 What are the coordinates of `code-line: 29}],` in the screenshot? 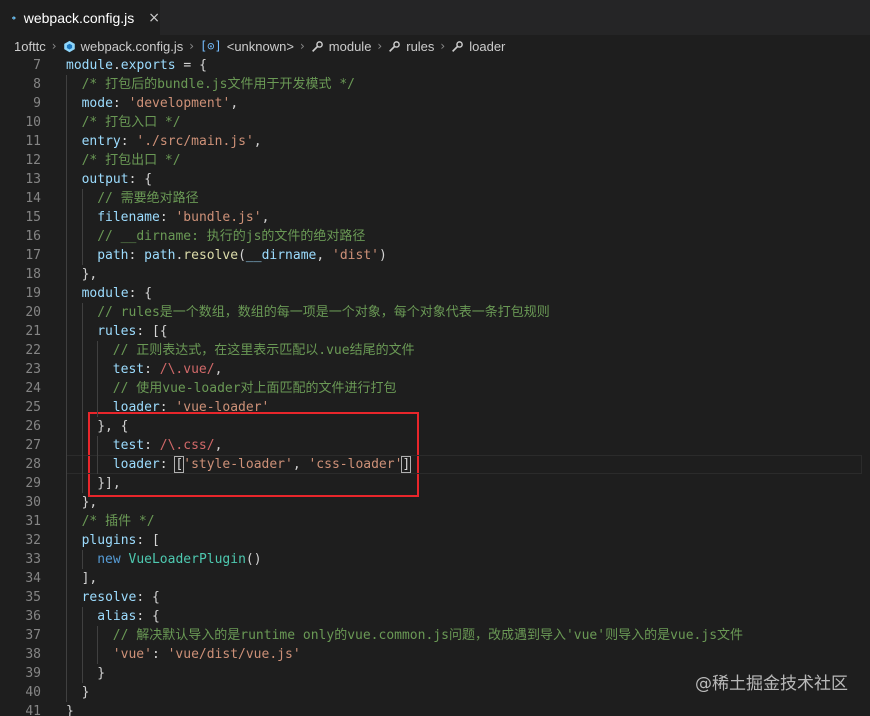 It's located at (435, 483).